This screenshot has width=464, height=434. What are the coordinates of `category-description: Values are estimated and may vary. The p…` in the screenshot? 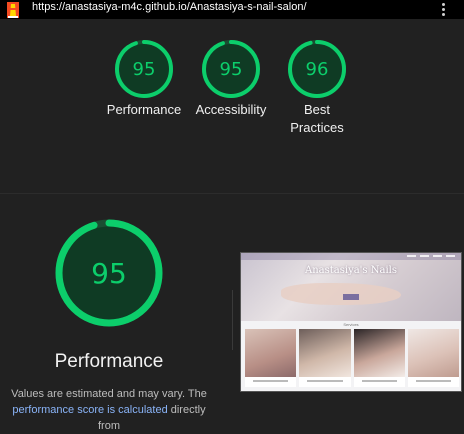 It's located at (109, 410).